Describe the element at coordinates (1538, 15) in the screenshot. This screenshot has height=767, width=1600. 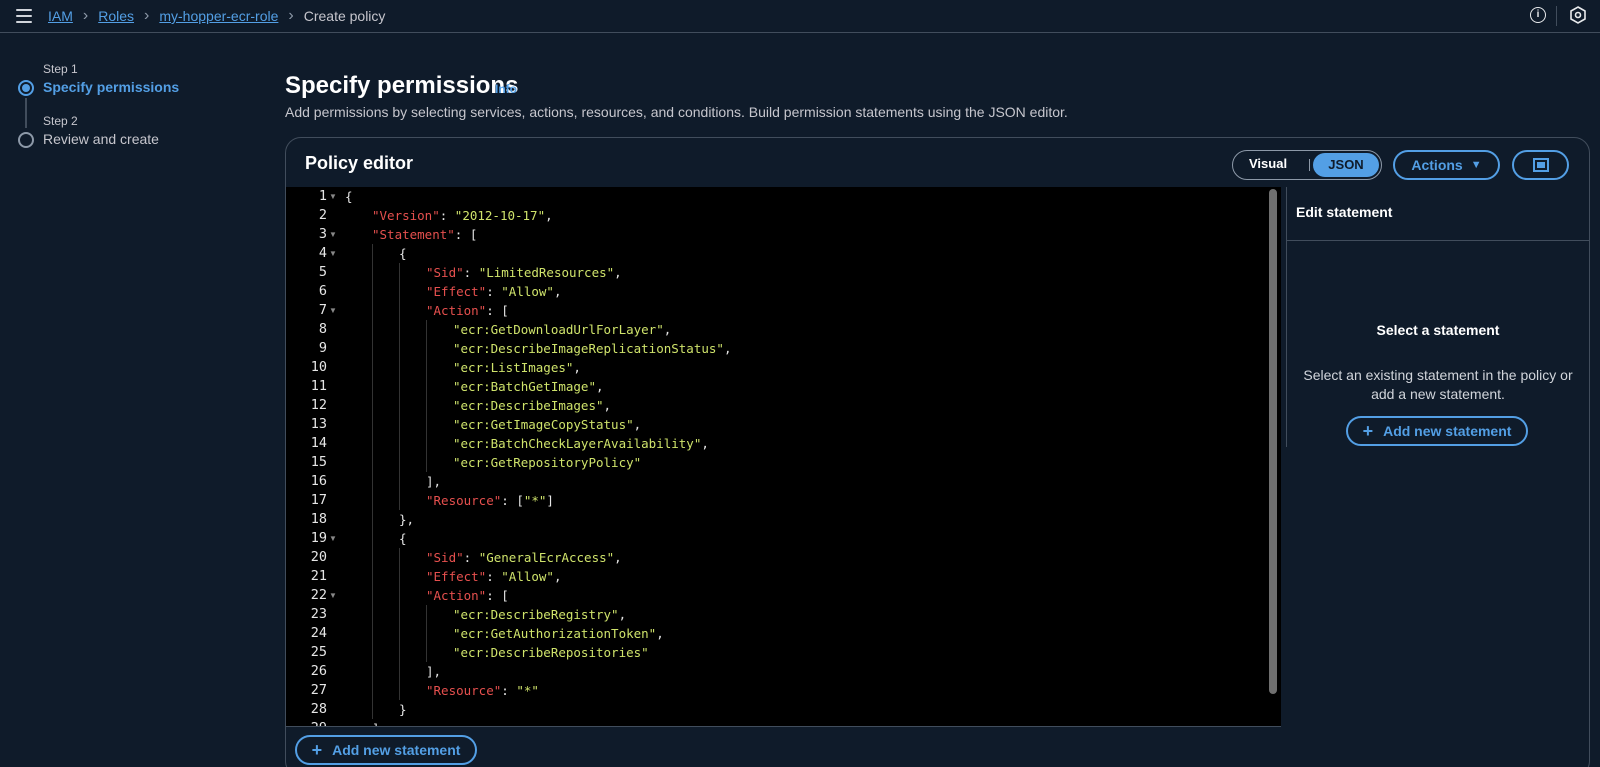
I see `info-icon: i` at that location.